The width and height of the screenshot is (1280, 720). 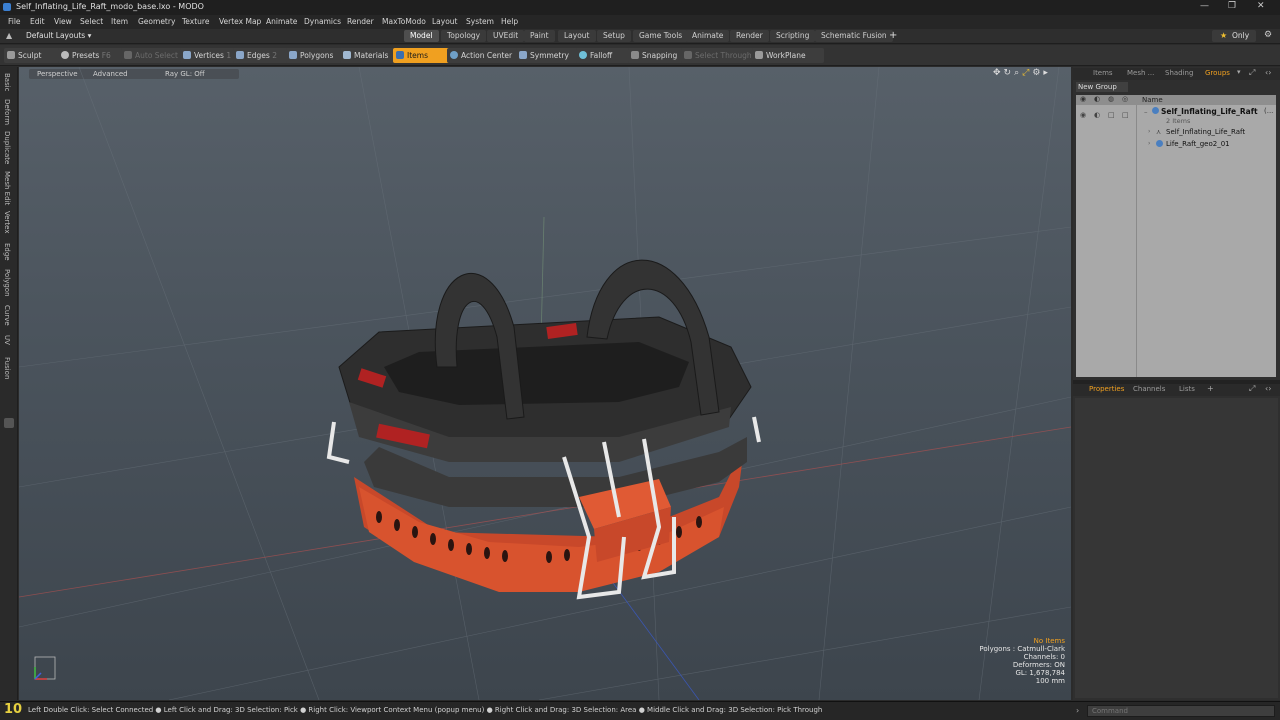 What do you see at coordinates (1198, 144) in the screenshot?
I see `group-child-item: Life_Raft_geo2_01` at bounding box center [1198, 144].